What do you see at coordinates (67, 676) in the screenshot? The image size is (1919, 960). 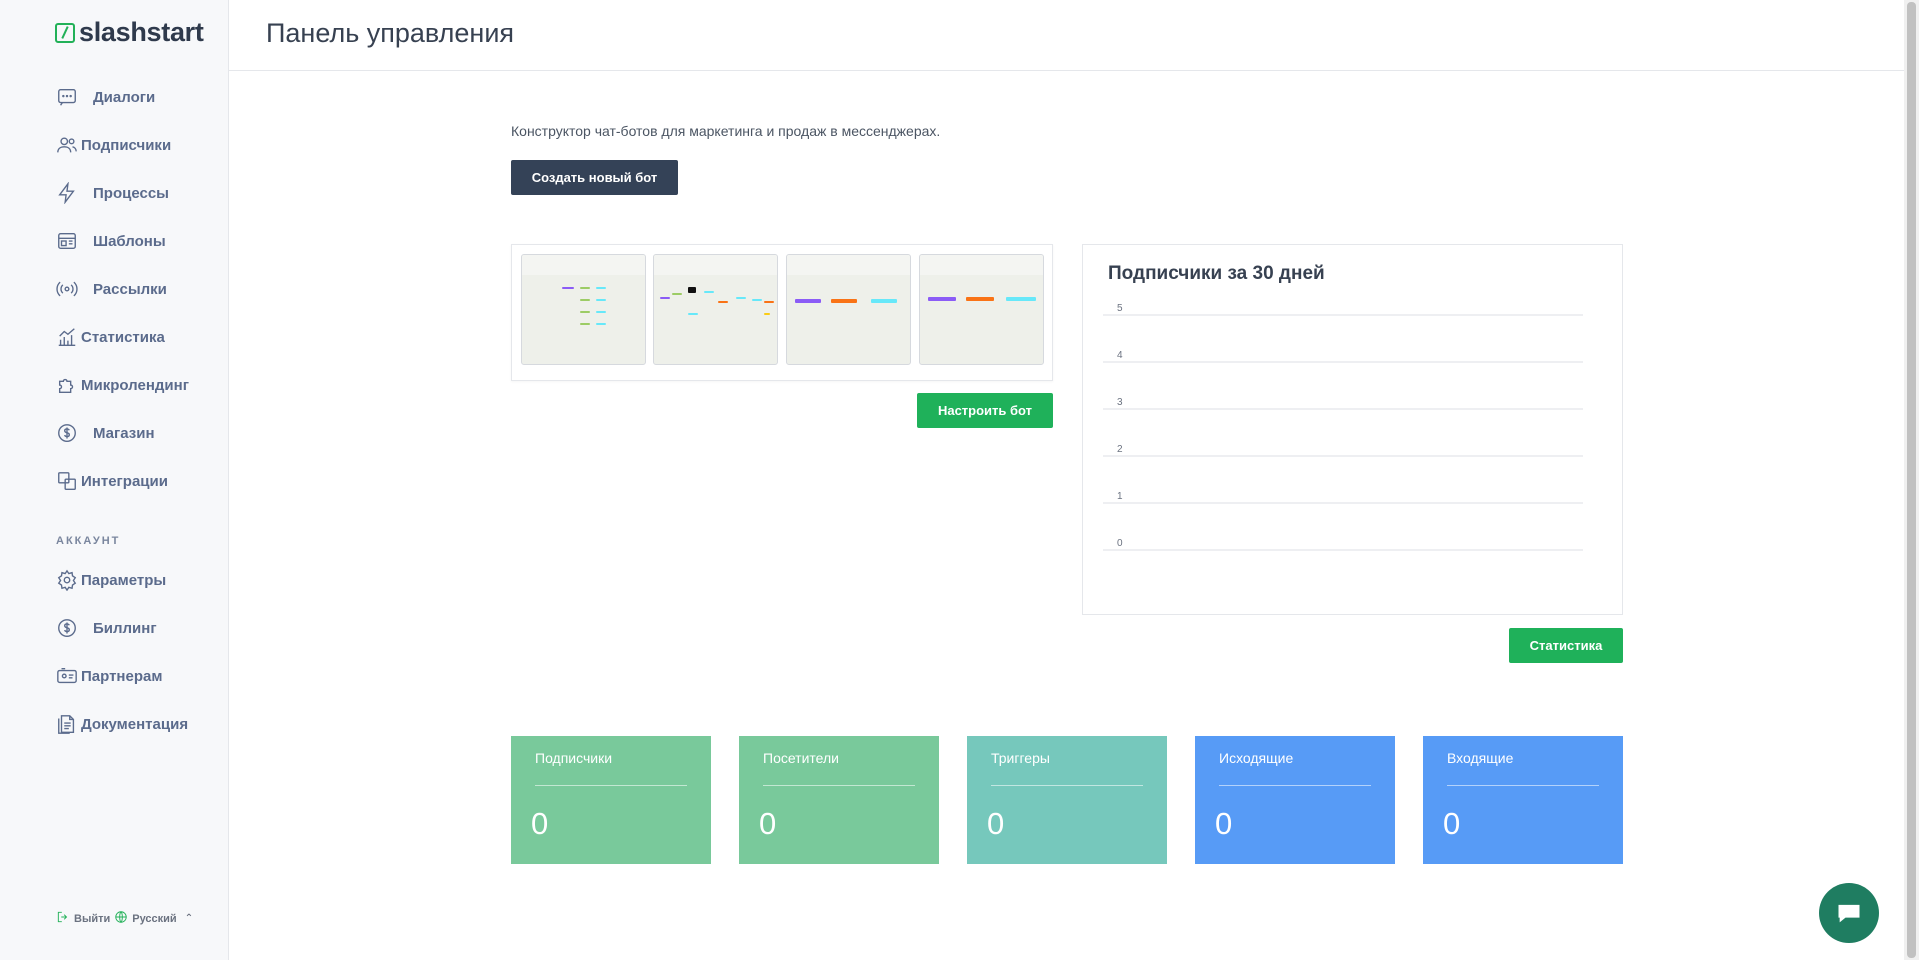 I see `partner-icon` at bounding box center [67, 676].